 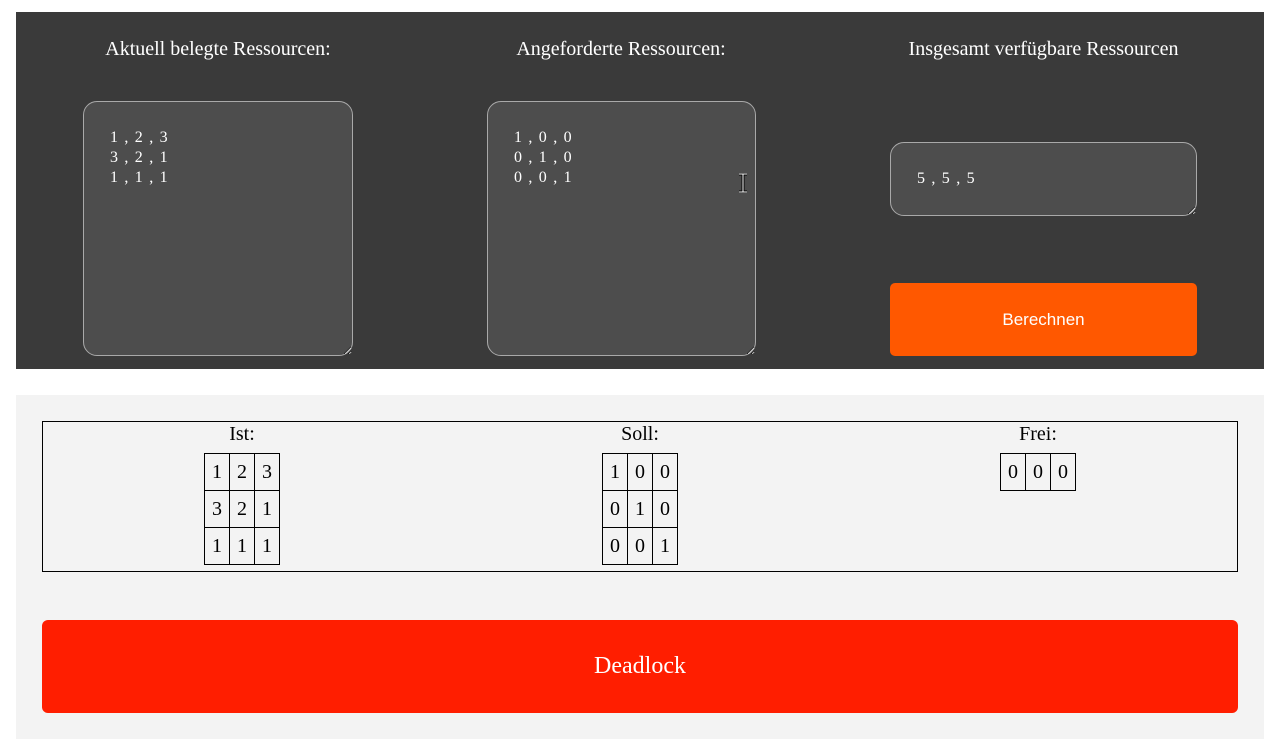 I want to click on requested-resources-title: Angeforderte Ressourcen:, so click(x=621, y=49).